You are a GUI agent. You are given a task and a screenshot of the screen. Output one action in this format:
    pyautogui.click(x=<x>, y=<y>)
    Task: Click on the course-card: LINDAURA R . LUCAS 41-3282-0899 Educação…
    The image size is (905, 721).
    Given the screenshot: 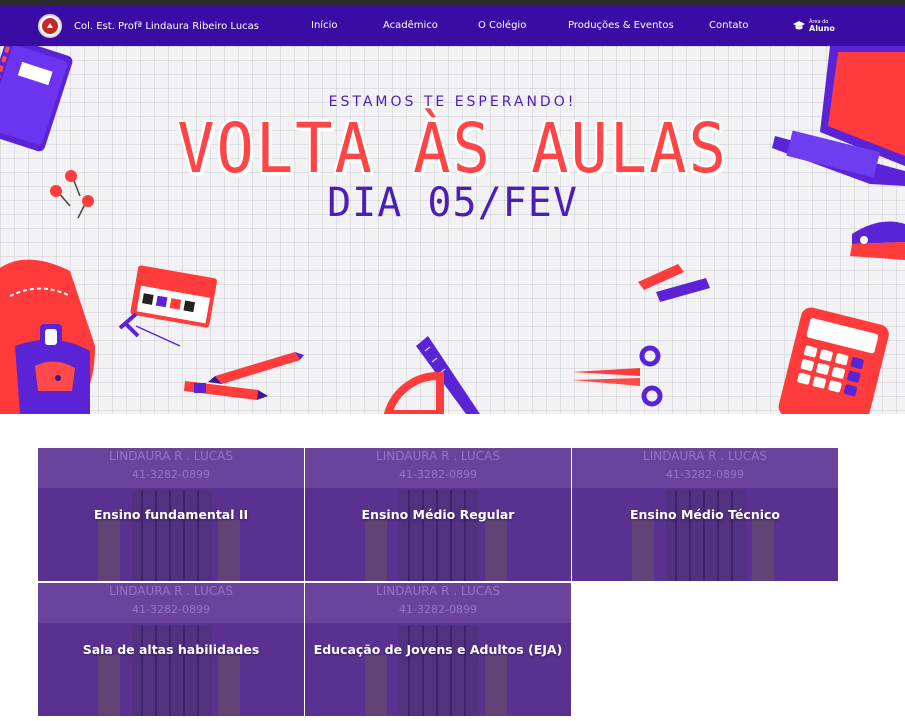 What is the action you would take?
    pyautogui.click(x=438, y=649)
    